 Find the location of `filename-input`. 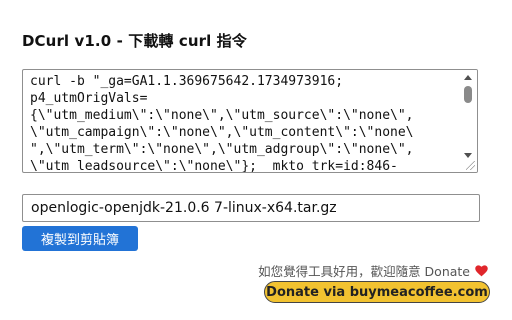

filename-input is located at coordinates (251, 208).